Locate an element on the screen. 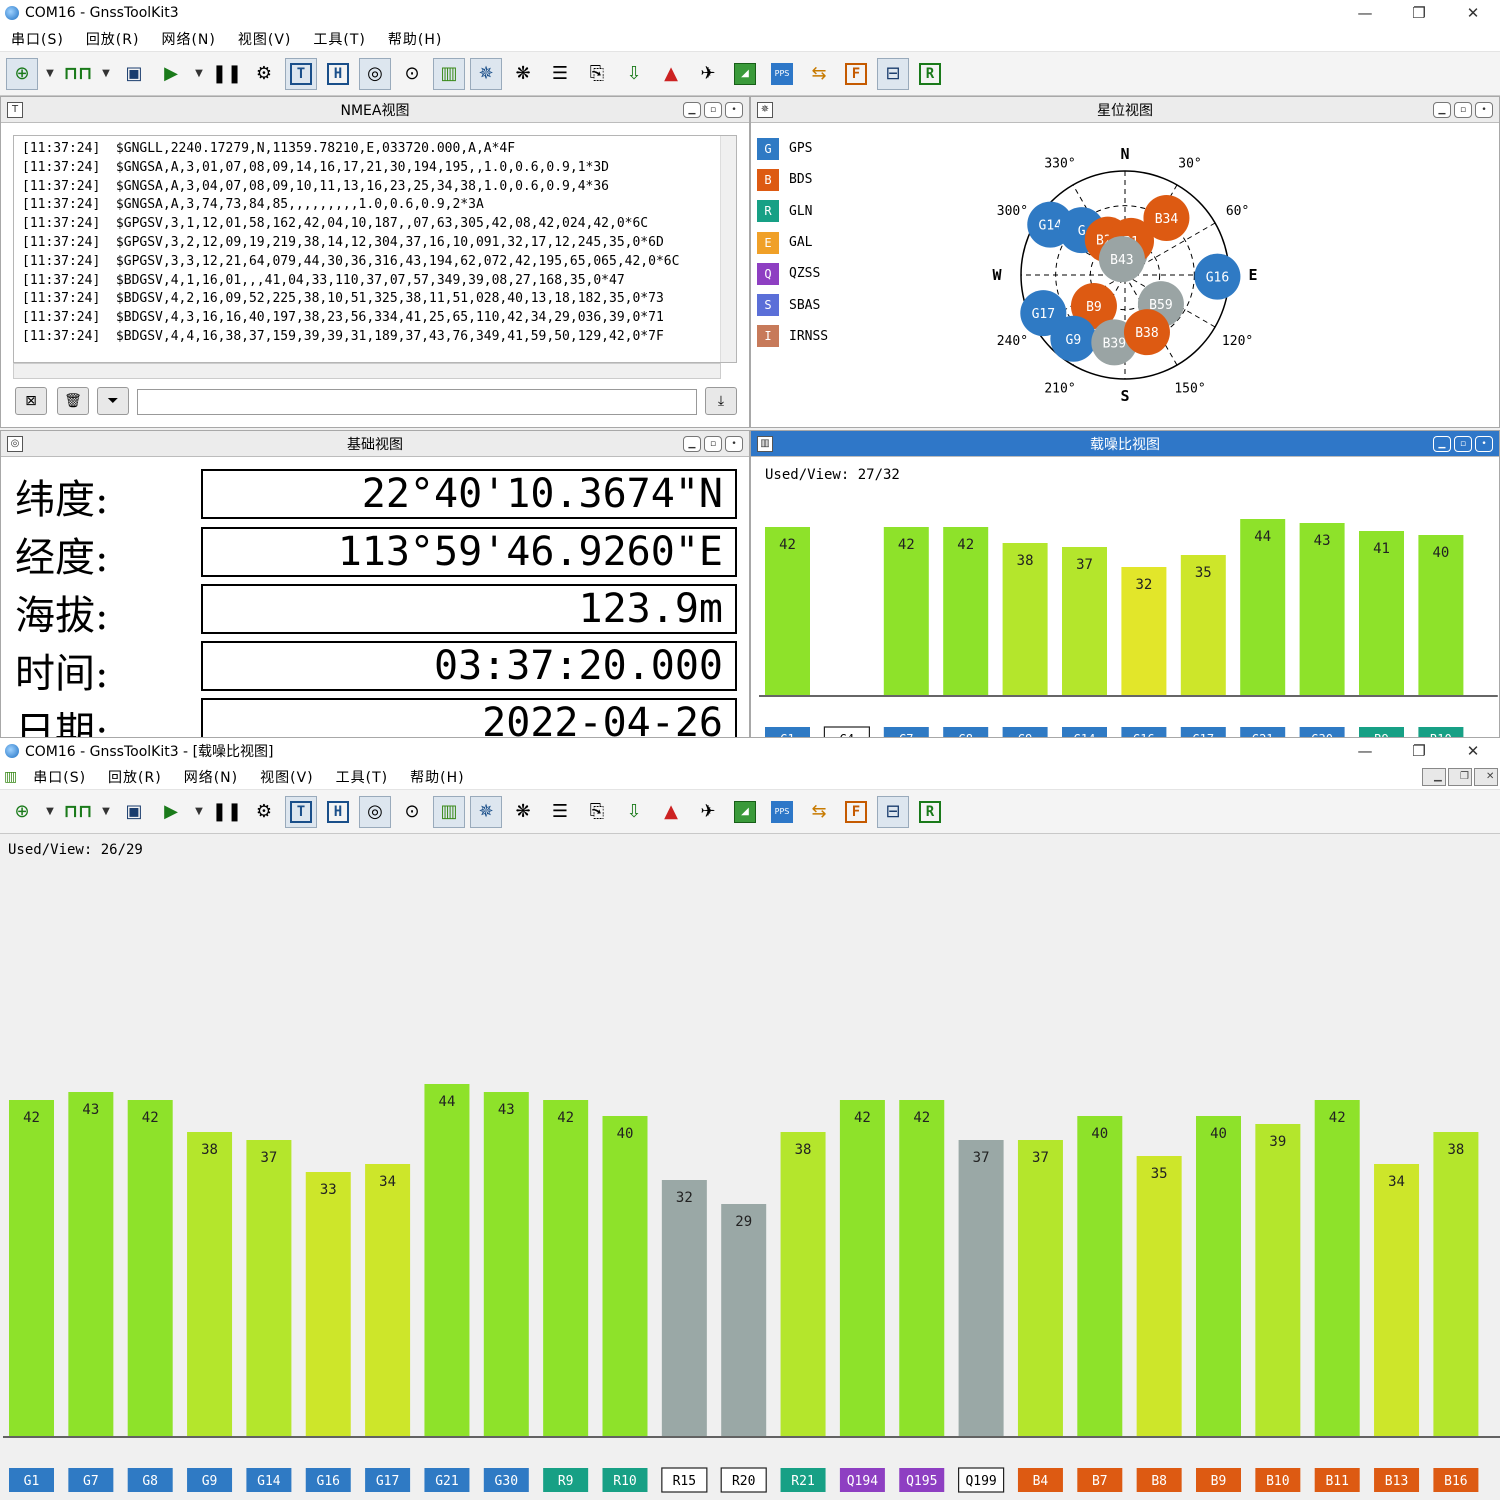 The height and width of the screenshot is (1500, 1500). connect-icon: ⊕ is located at coordinates (22, 73).